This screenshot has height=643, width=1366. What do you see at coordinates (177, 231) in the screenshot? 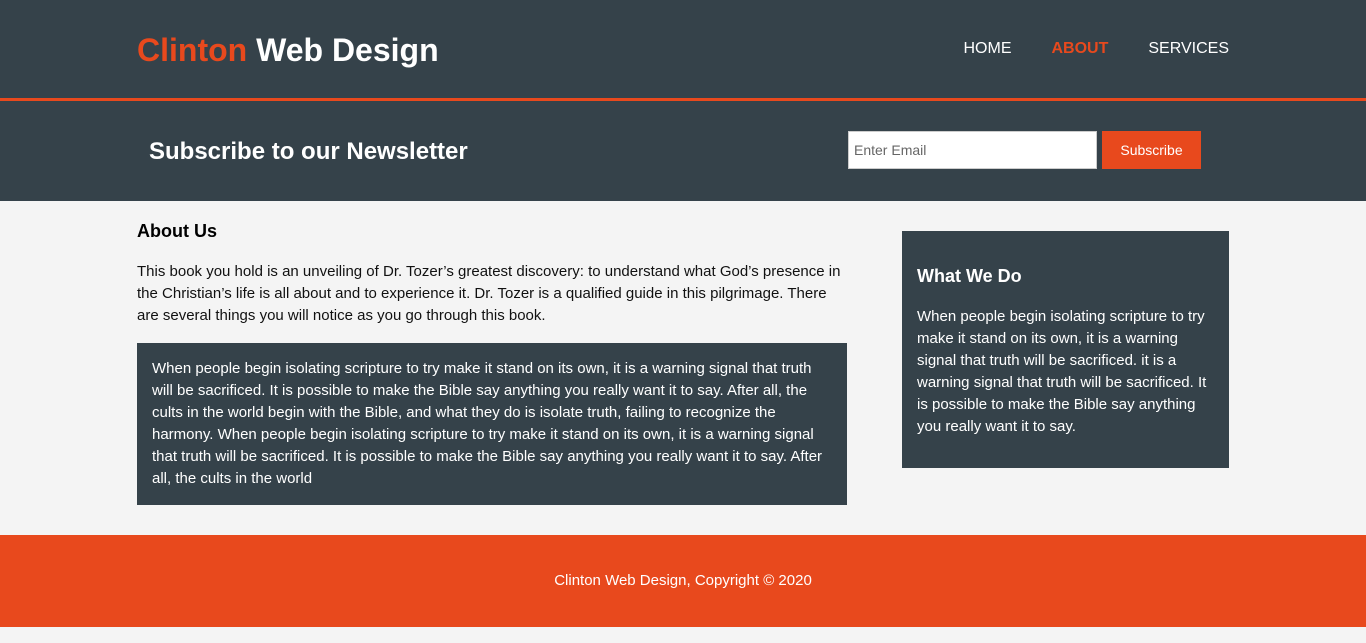
I see `page-title: About Us` at bounding box center [177, 231].